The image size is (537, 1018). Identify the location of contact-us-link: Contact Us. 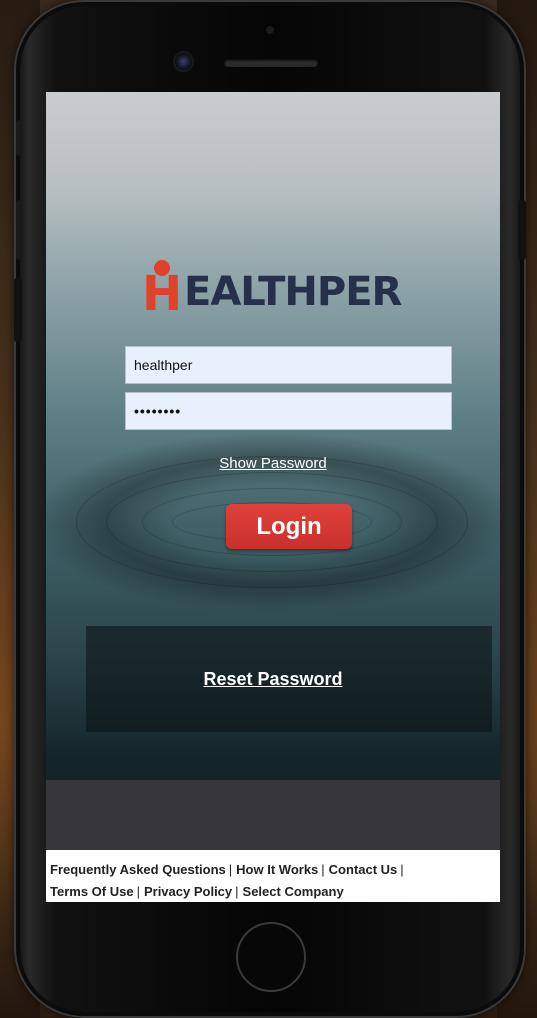
(363, 869).